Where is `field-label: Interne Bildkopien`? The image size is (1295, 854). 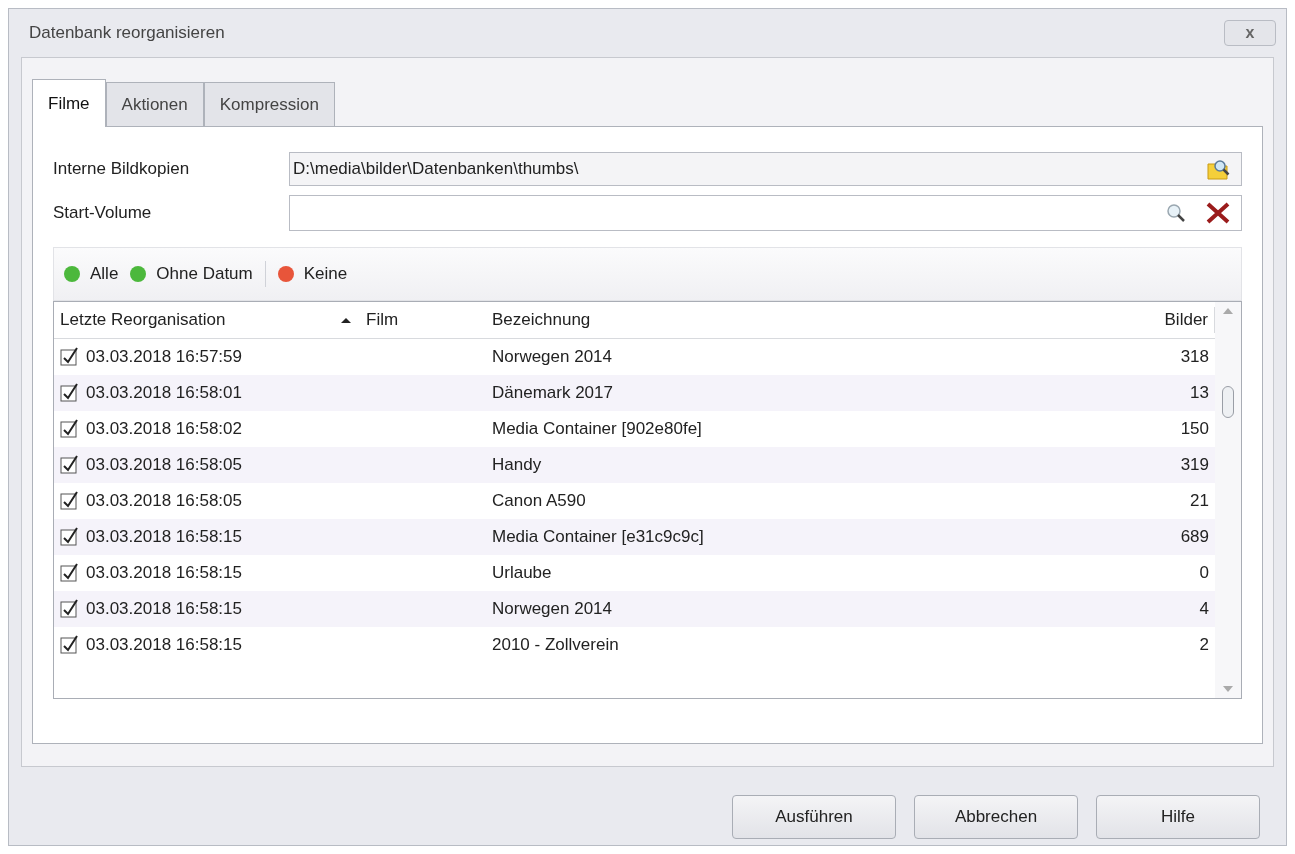 field-label: Interne Bildkopien is located at coordinates (122, 169).